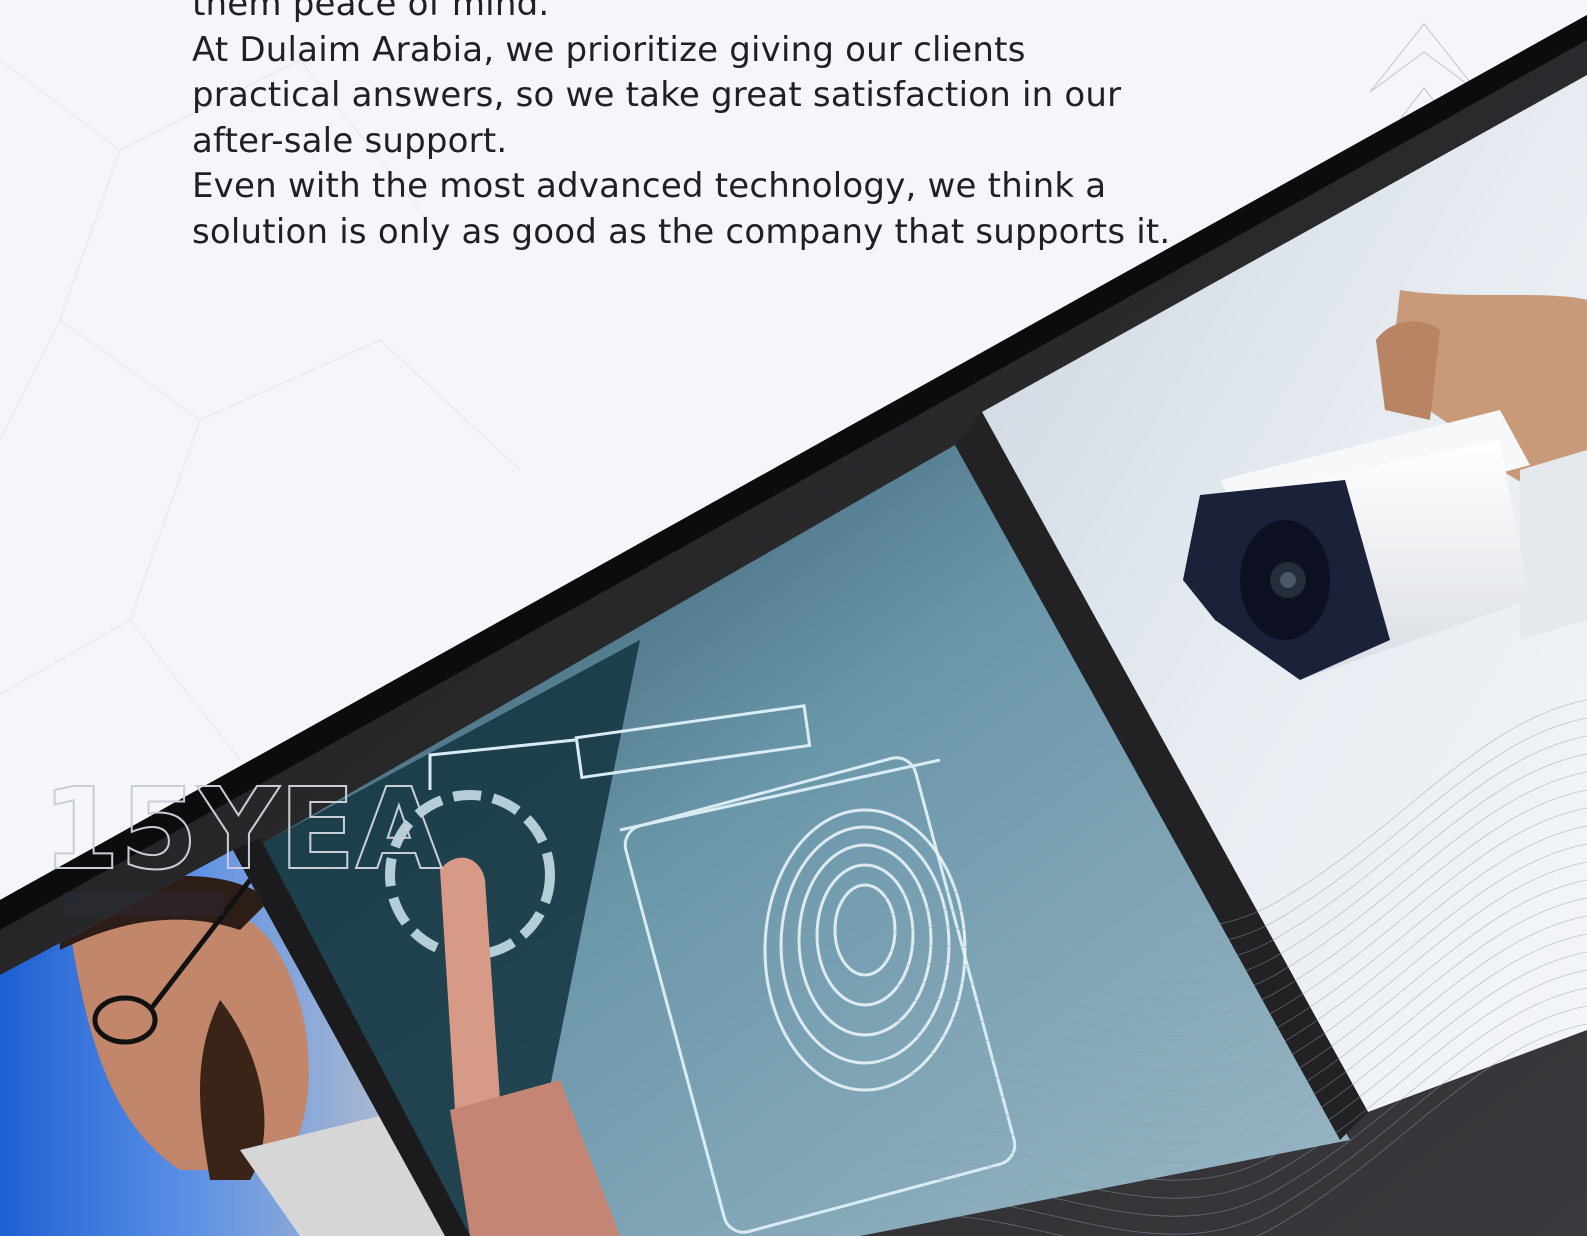 The image size is (1587, 1236). I want to click on years-experience-badge: 15YEA, so click(242, 843).